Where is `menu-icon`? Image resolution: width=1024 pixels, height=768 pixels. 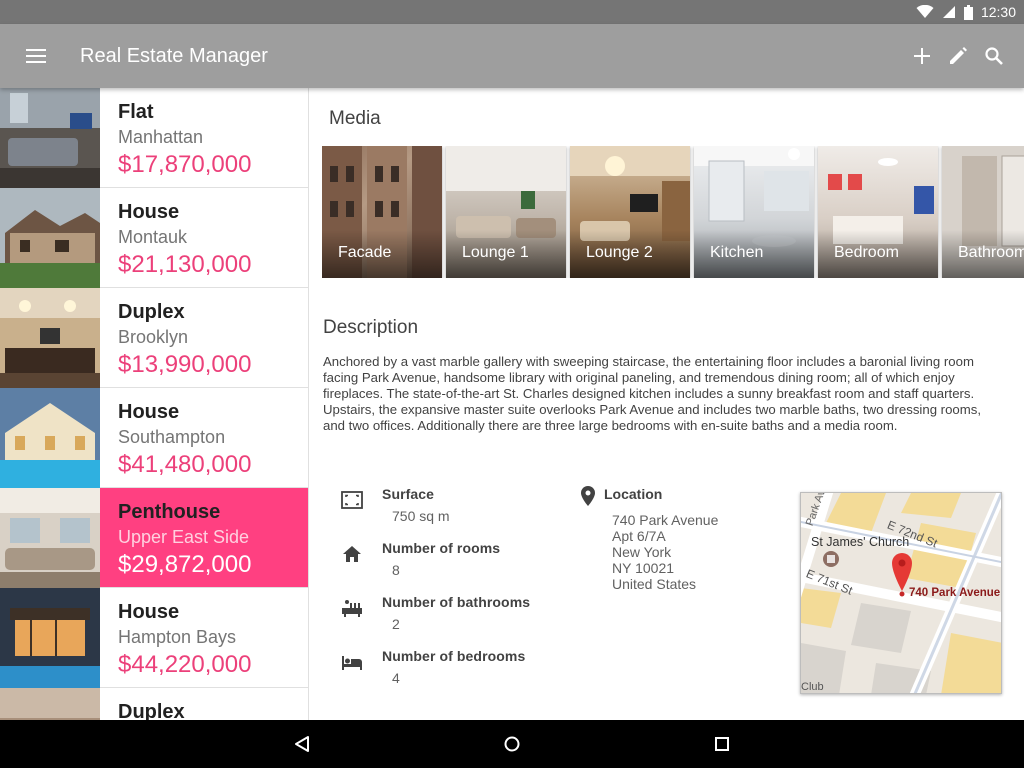 menu-icon is located at coordinates (36, 56).